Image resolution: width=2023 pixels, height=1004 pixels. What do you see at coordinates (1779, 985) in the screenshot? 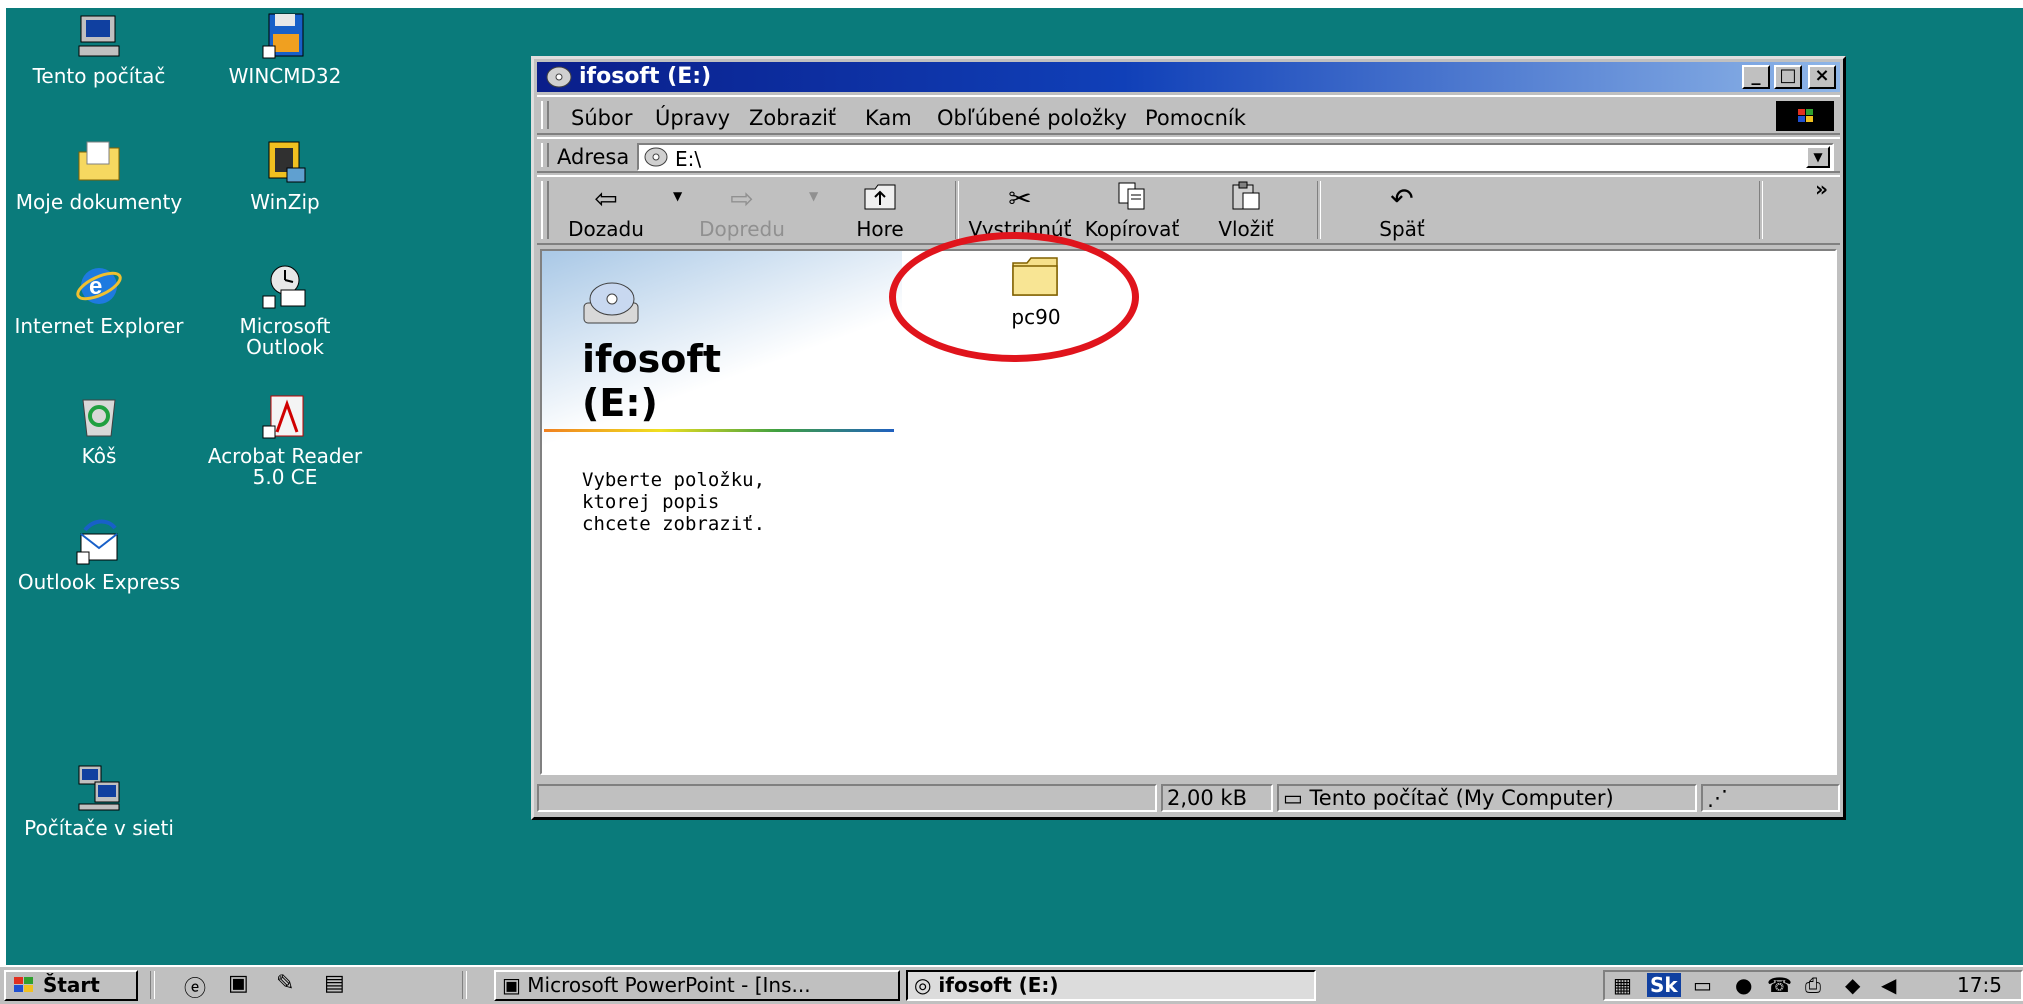
I see `tray-phone-icon: ☎` at bounding box center [1779, 985].